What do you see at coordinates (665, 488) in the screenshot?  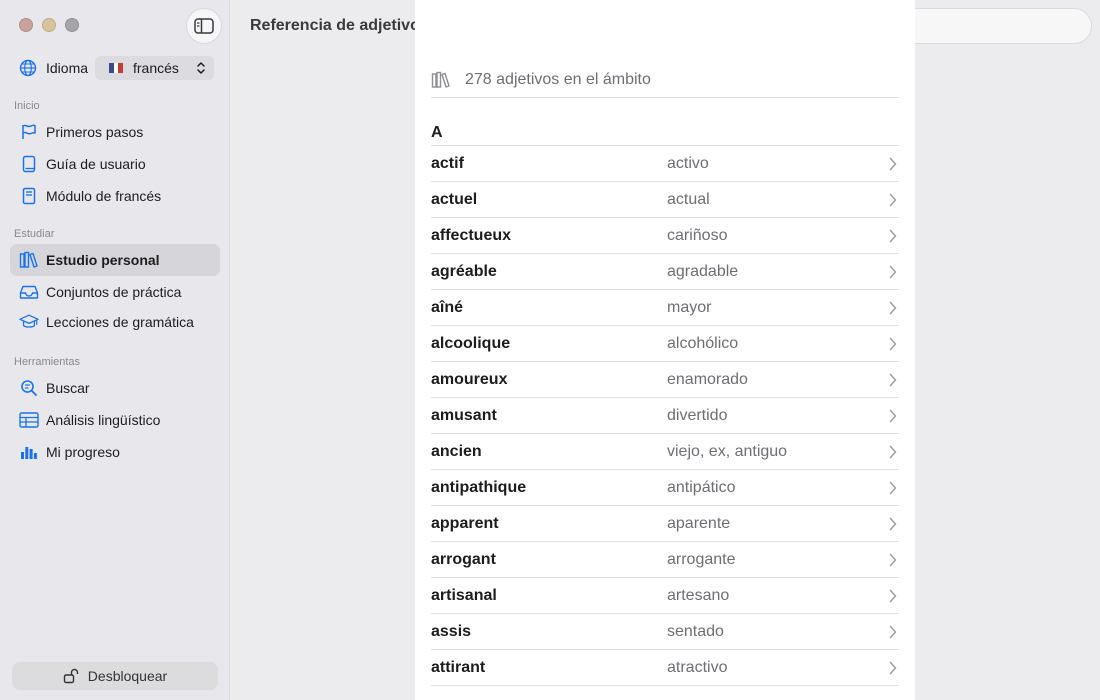 I see `list-item: antipathique antipático` at bounding box center [665, 488].